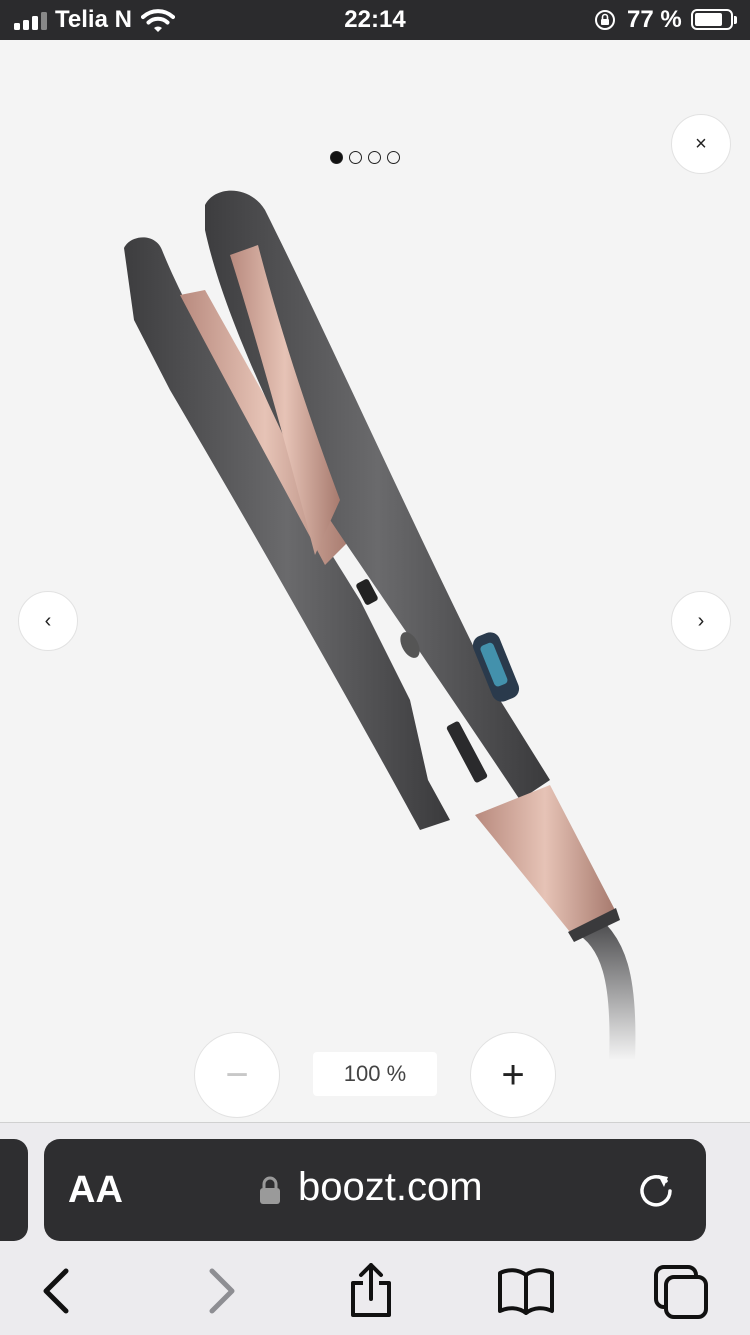  I want to click on url-text: boozt.com, so click(390, 1187).